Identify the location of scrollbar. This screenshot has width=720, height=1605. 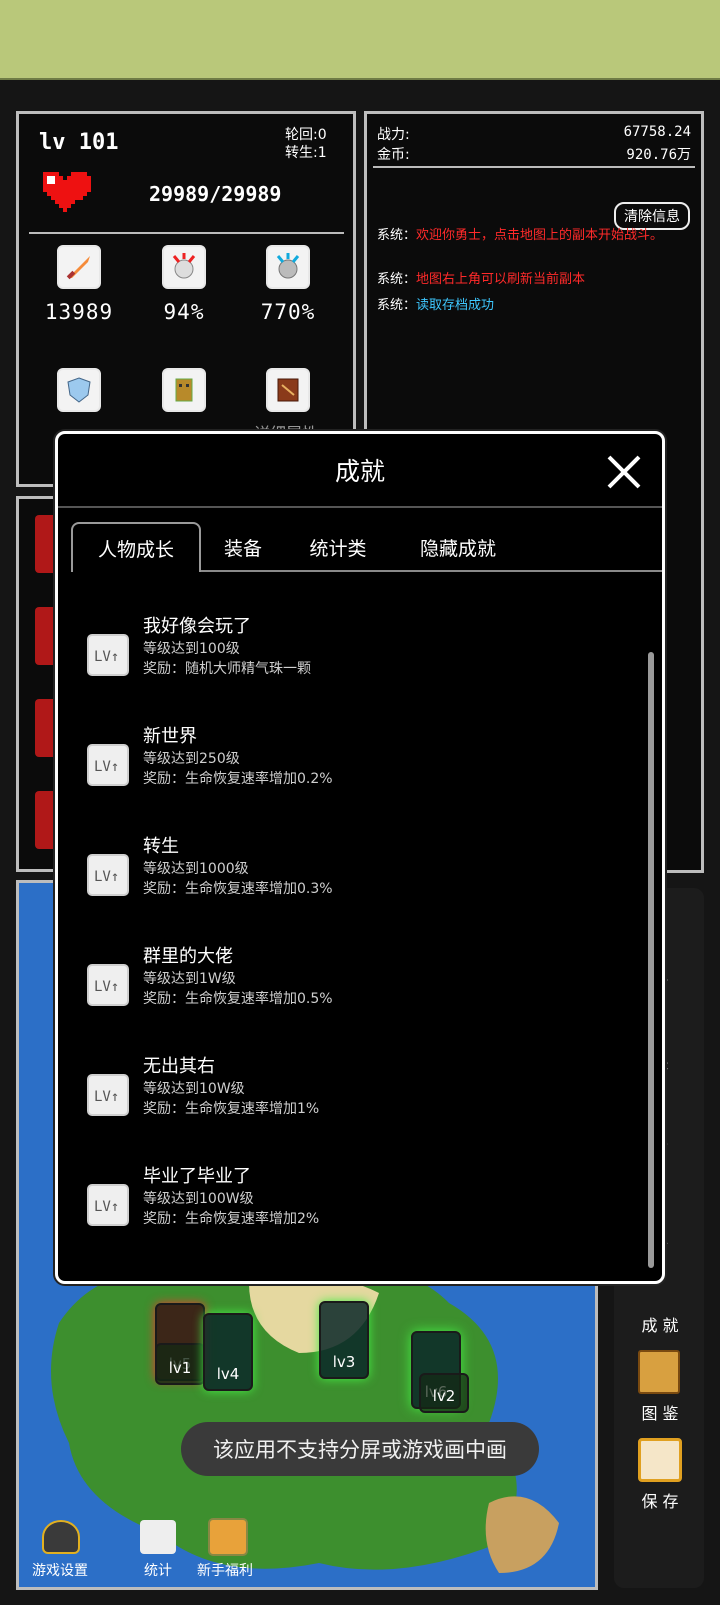
(651, 960).